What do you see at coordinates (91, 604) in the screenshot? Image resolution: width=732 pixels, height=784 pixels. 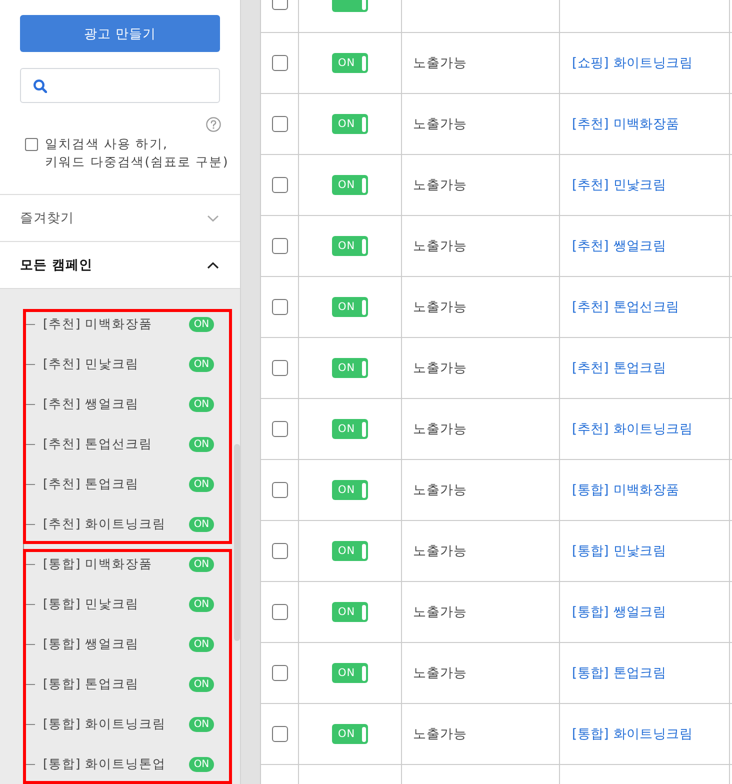 I see `campaign-name: [통합] 민낯크림` at bounding box center [91, 604].